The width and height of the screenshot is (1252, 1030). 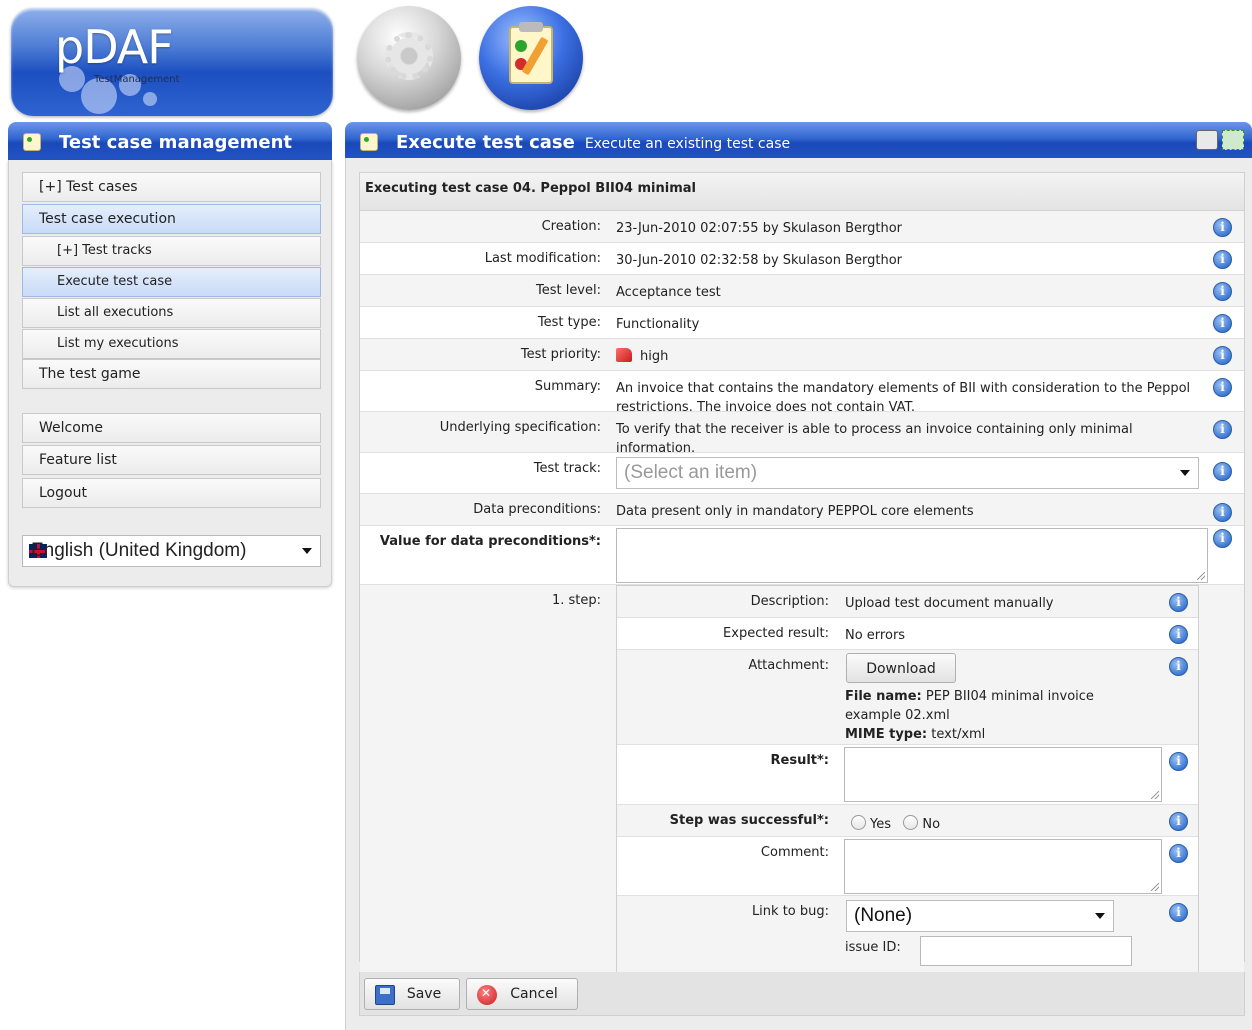 I want to click on priority-row: Test priority: high i, so click(x=802, y=355).